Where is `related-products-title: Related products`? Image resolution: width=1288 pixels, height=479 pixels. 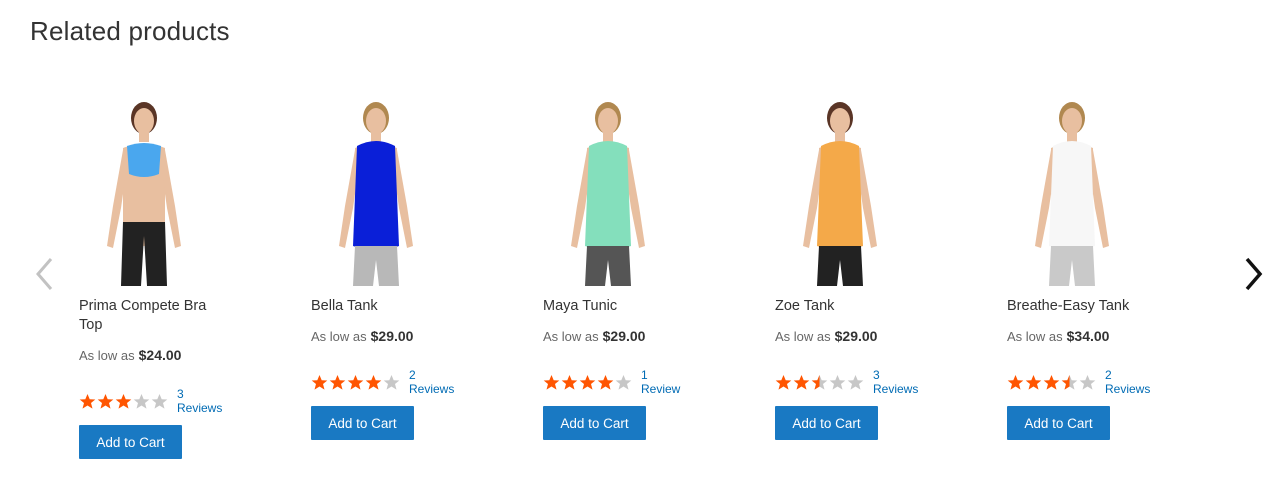 related-products-title: Related products is located at coordinates (130, 31).